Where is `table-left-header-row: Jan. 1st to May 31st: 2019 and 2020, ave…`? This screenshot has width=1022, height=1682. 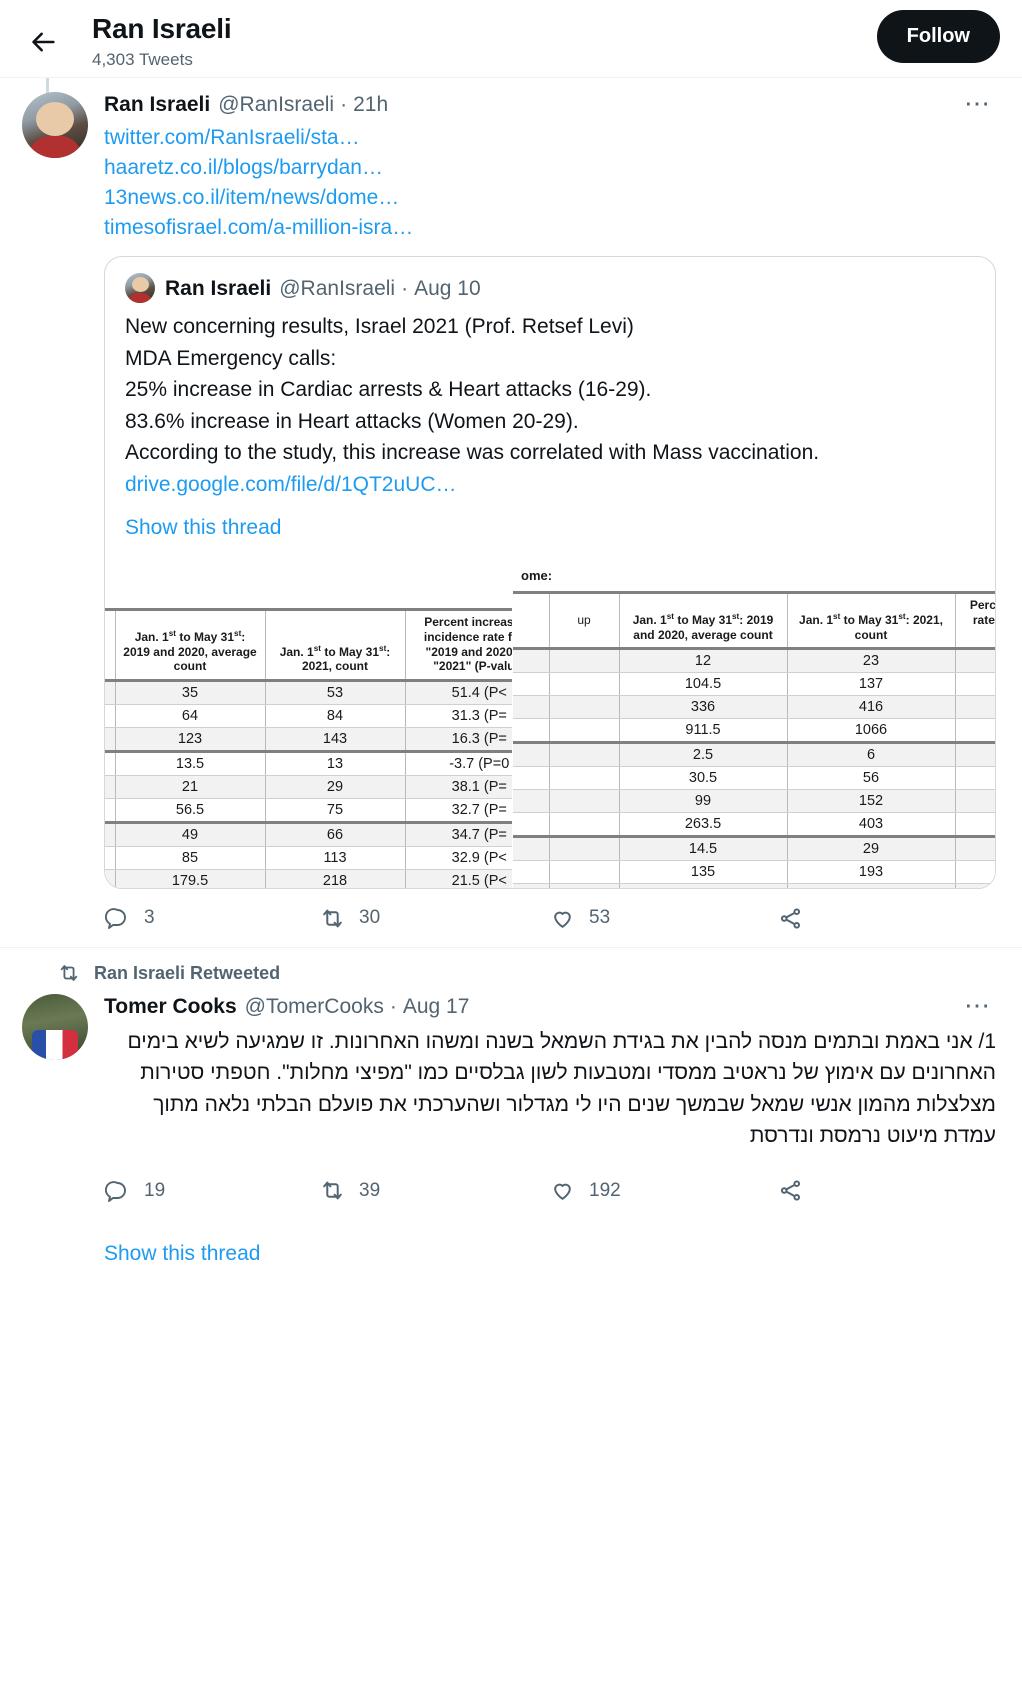 table-left-header-row: Jan. 1st to May 31st: 2019 and 2020, ave… is located at coordinates (329, 645).